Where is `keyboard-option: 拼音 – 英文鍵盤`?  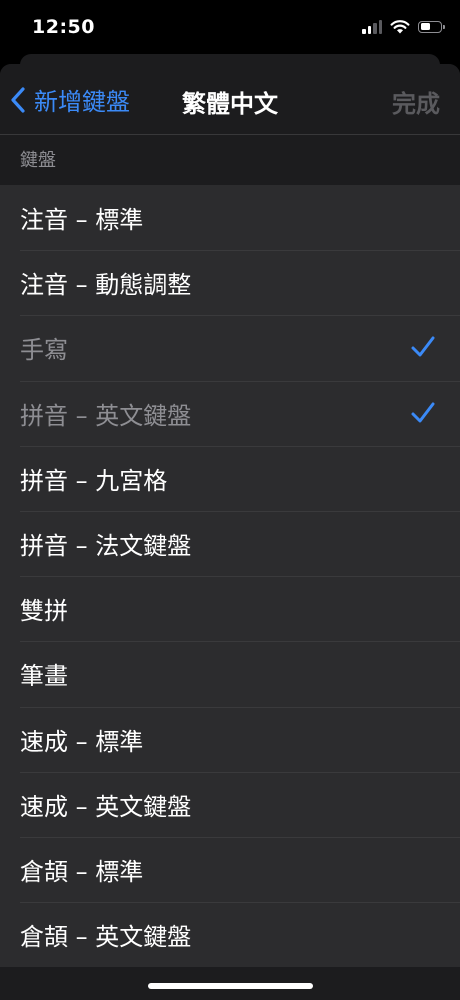
keyboard-option: 拼音 – 英文鍵盤 is located at coordinates (230, 413).